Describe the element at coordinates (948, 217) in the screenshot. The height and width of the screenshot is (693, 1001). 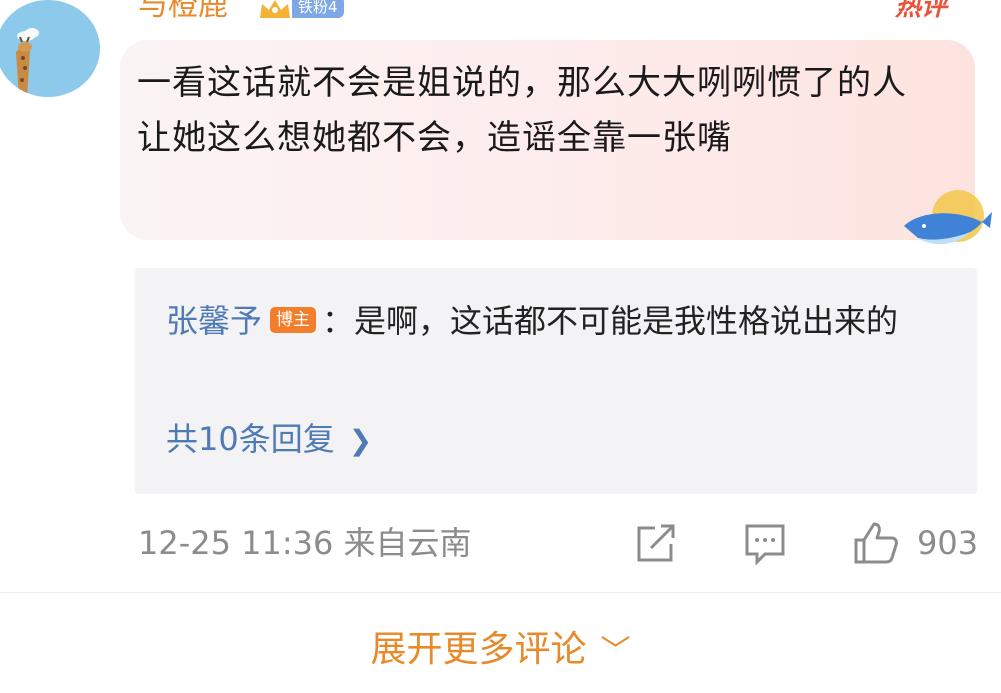
I see `whale-icon` at that location.